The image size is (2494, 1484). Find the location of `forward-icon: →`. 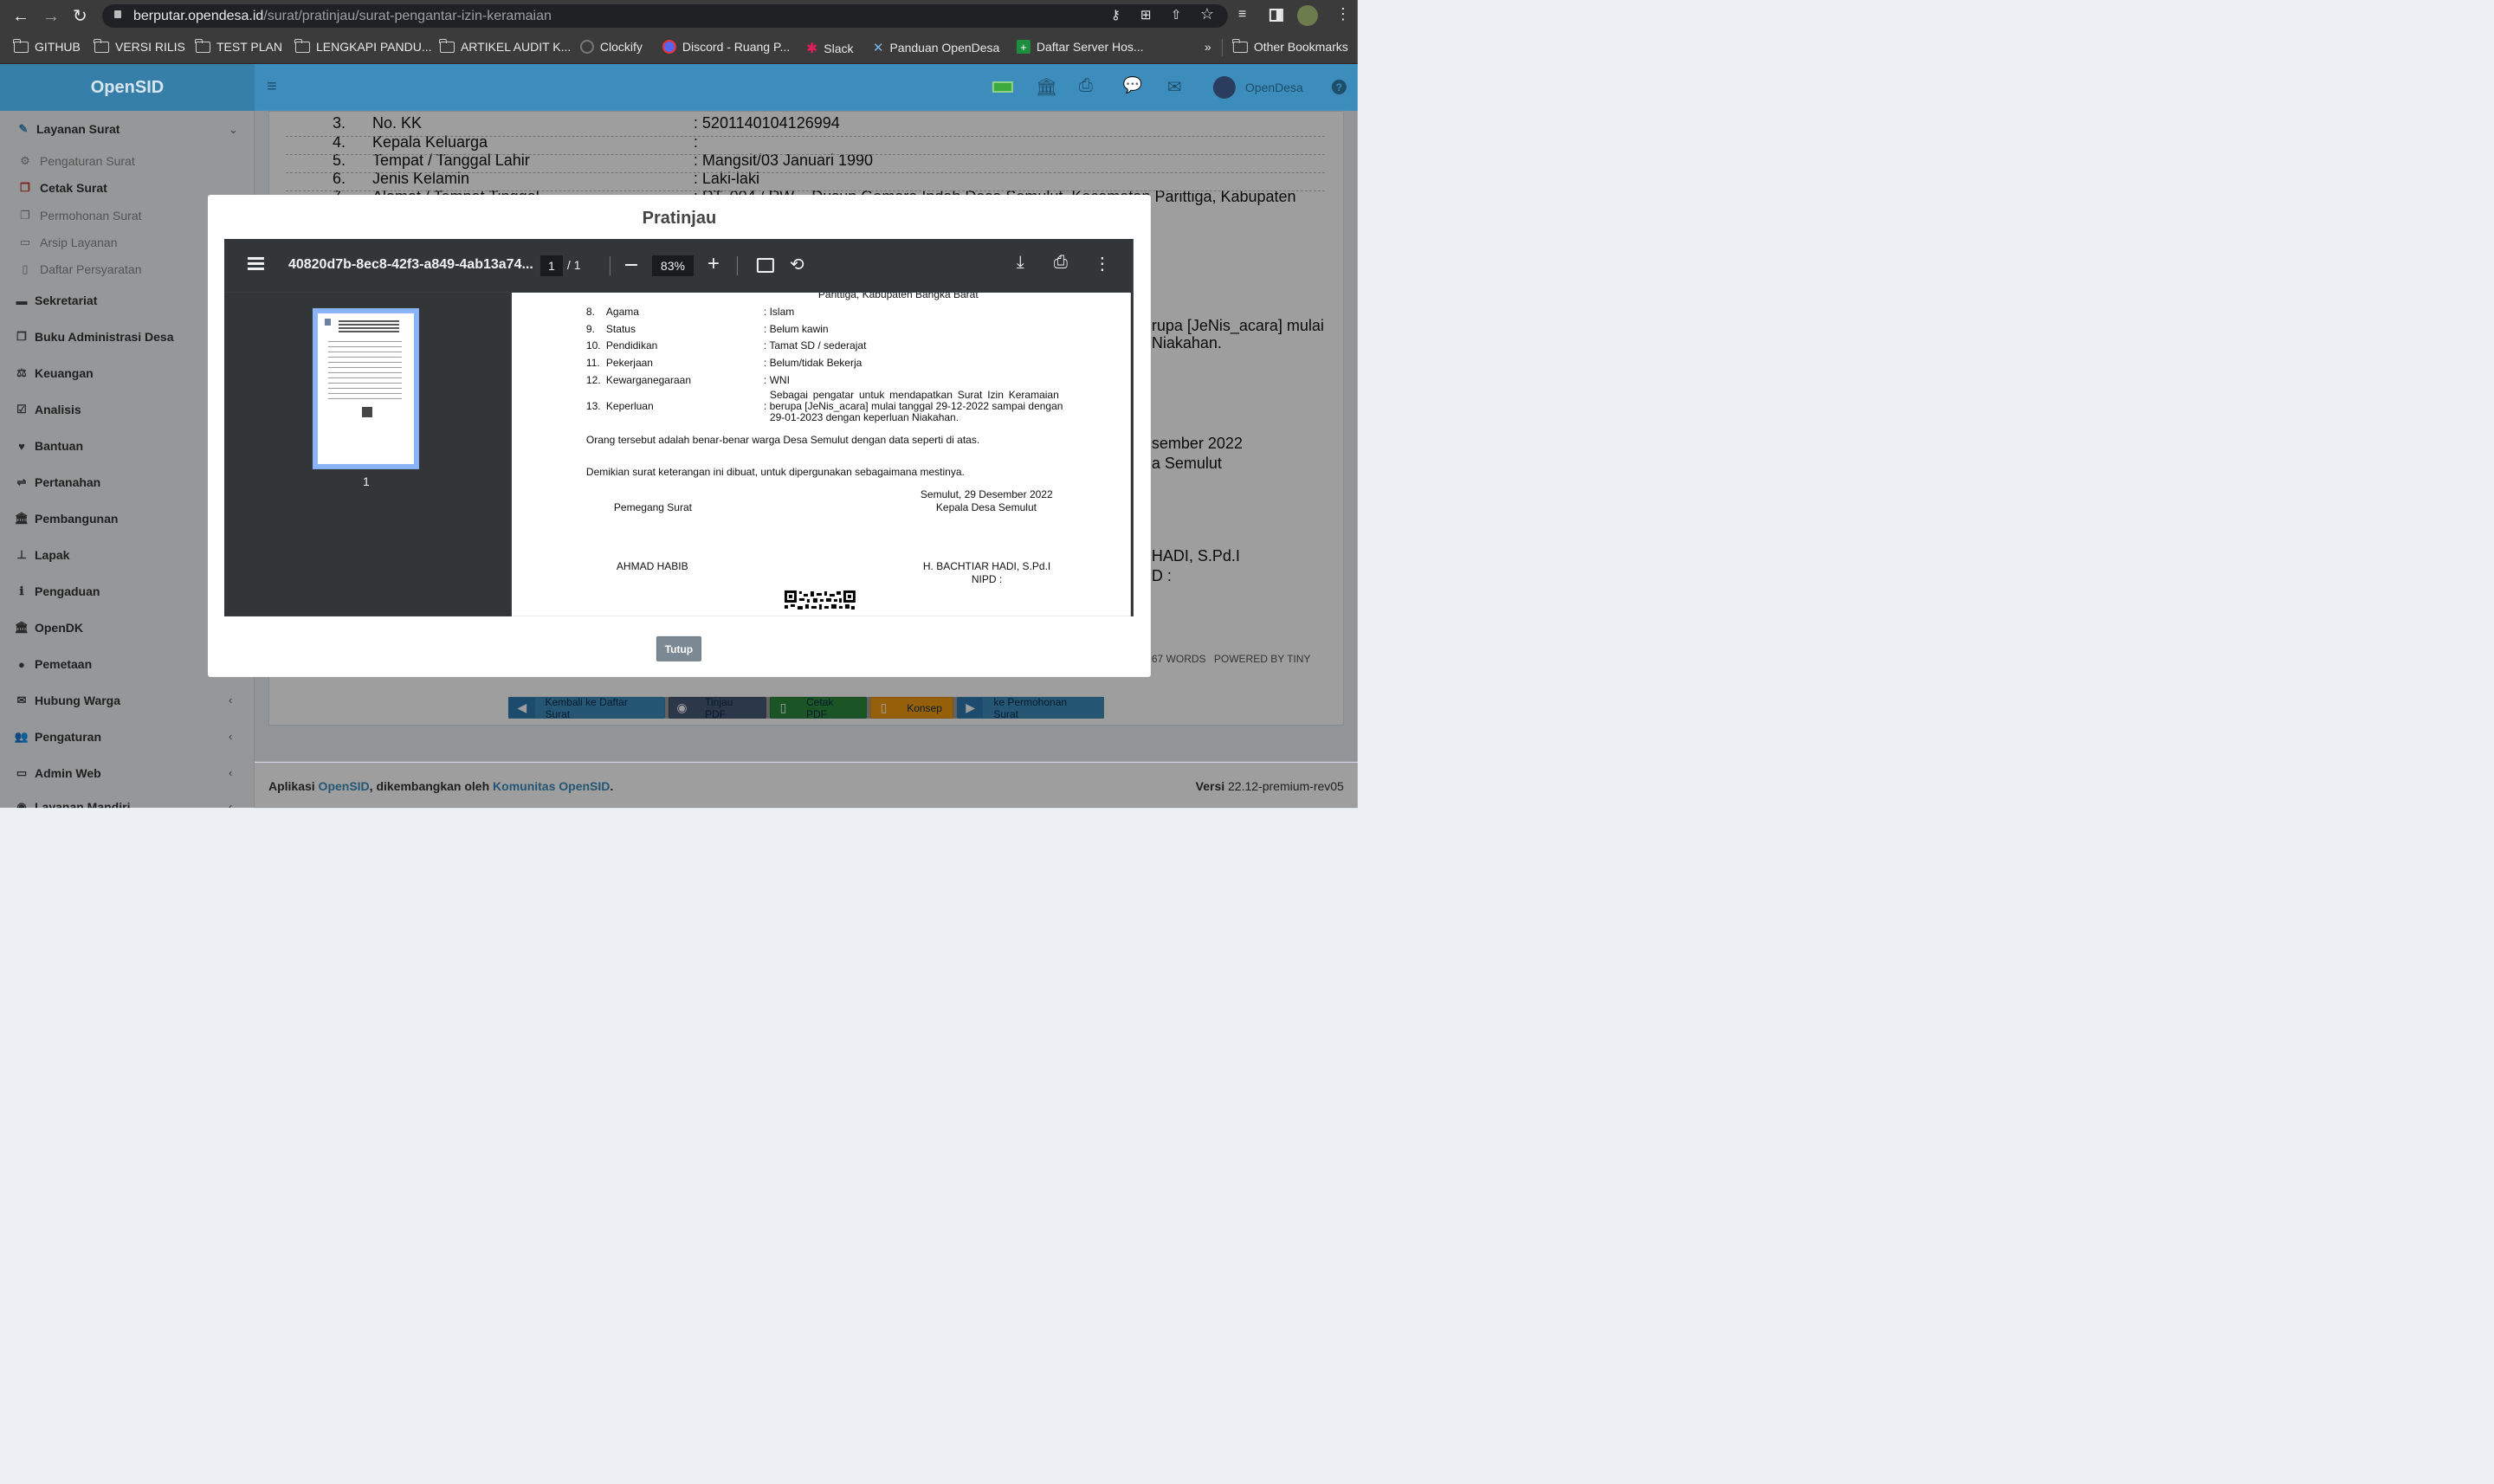

forward-icon: → is located at coordinates (51, 17).